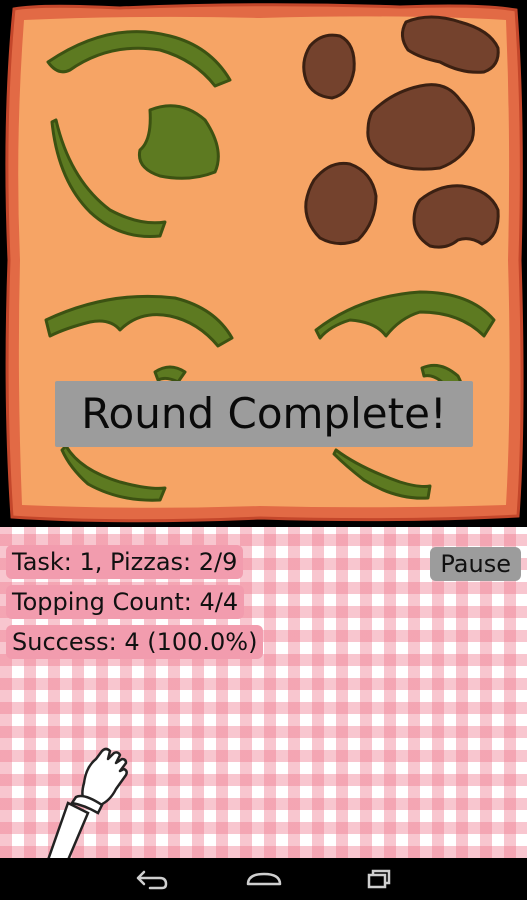  I want to click on nav-back-button, so click(152, 879).